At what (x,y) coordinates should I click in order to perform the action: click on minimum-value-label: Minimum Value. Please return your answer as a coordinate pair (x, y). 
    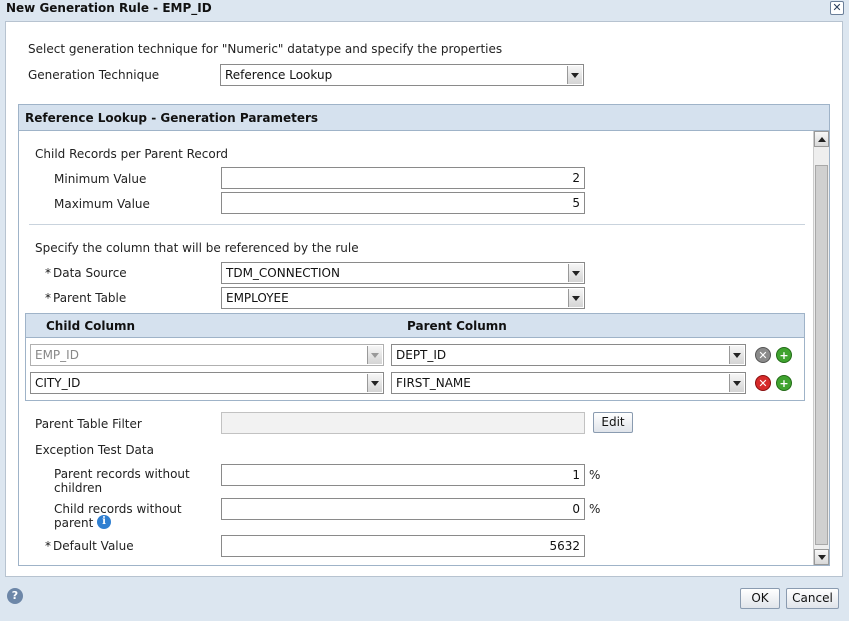
    Looking at the image, I should click on (100, 179).